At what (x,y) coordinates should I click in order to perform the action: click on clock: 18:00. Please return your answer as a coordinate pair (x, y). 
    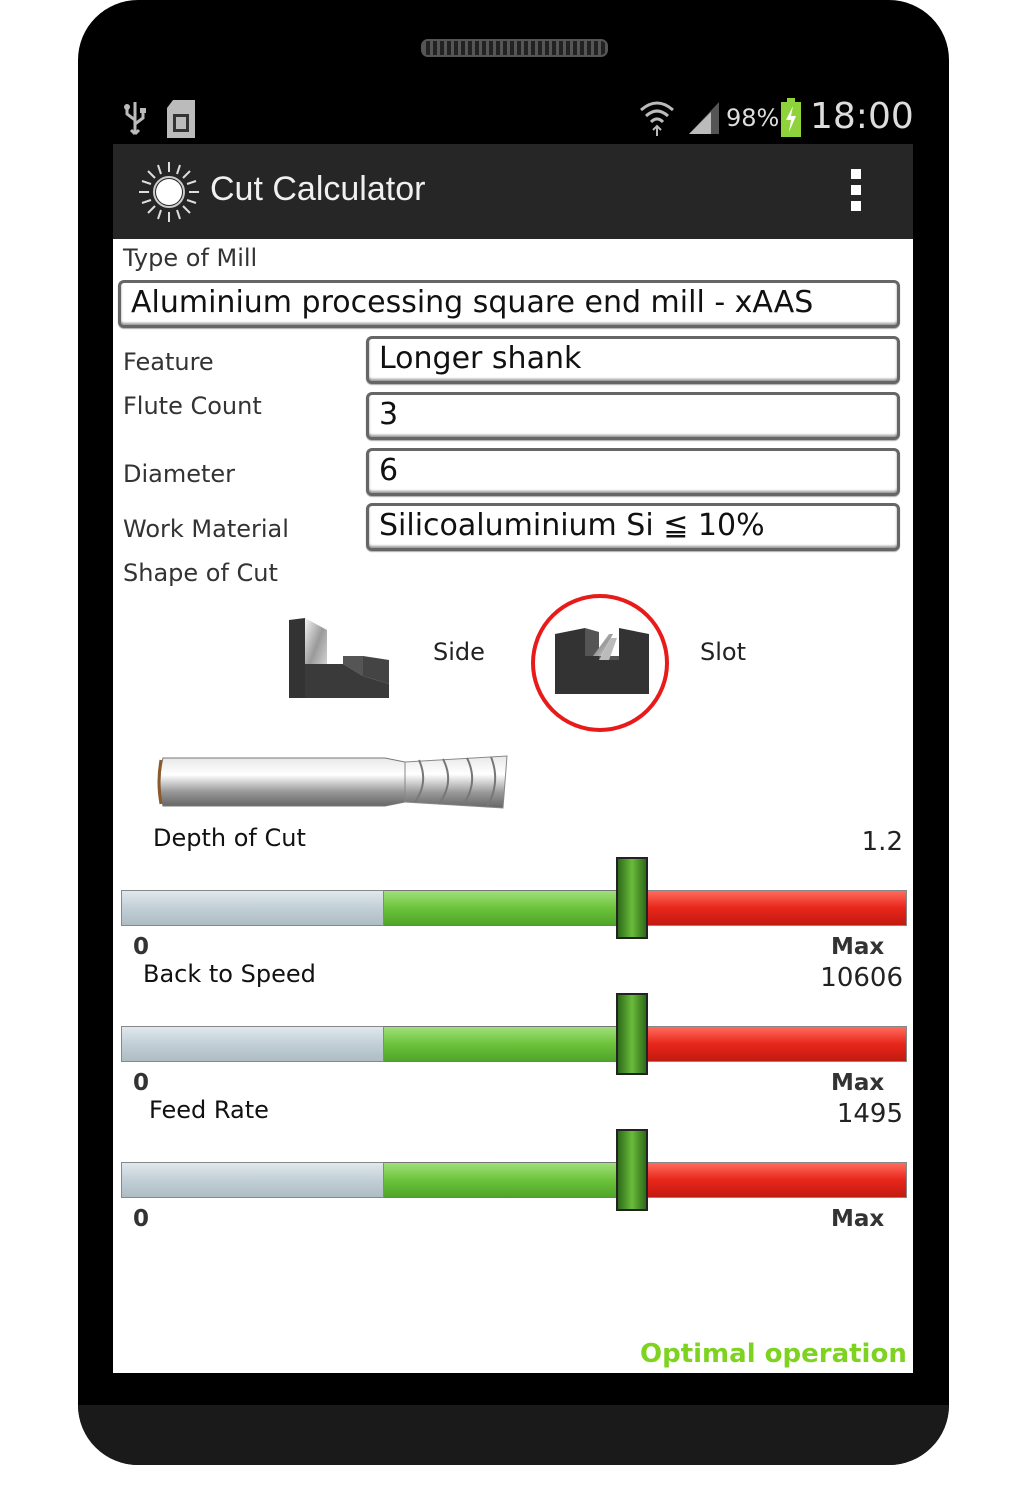
    Looking at the image, I should click on (862, 116).